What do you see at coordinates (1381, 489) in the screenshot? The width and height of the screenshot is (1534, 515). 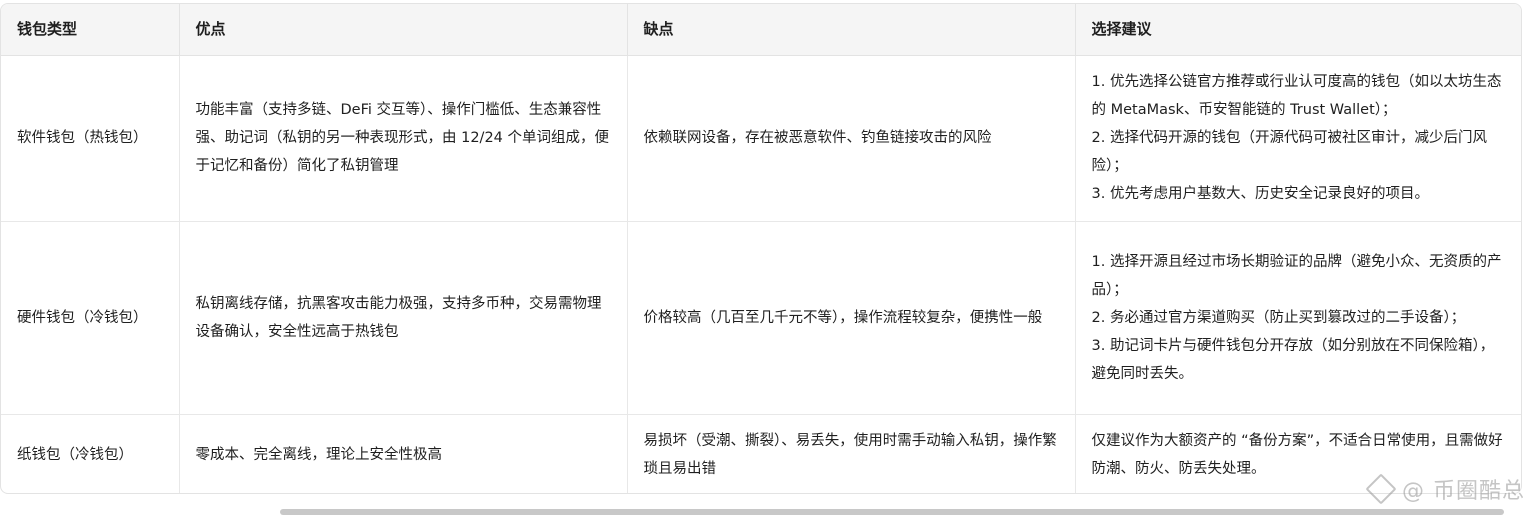 I see `diamond-logo-icon` at bounding box center [1381, 489].